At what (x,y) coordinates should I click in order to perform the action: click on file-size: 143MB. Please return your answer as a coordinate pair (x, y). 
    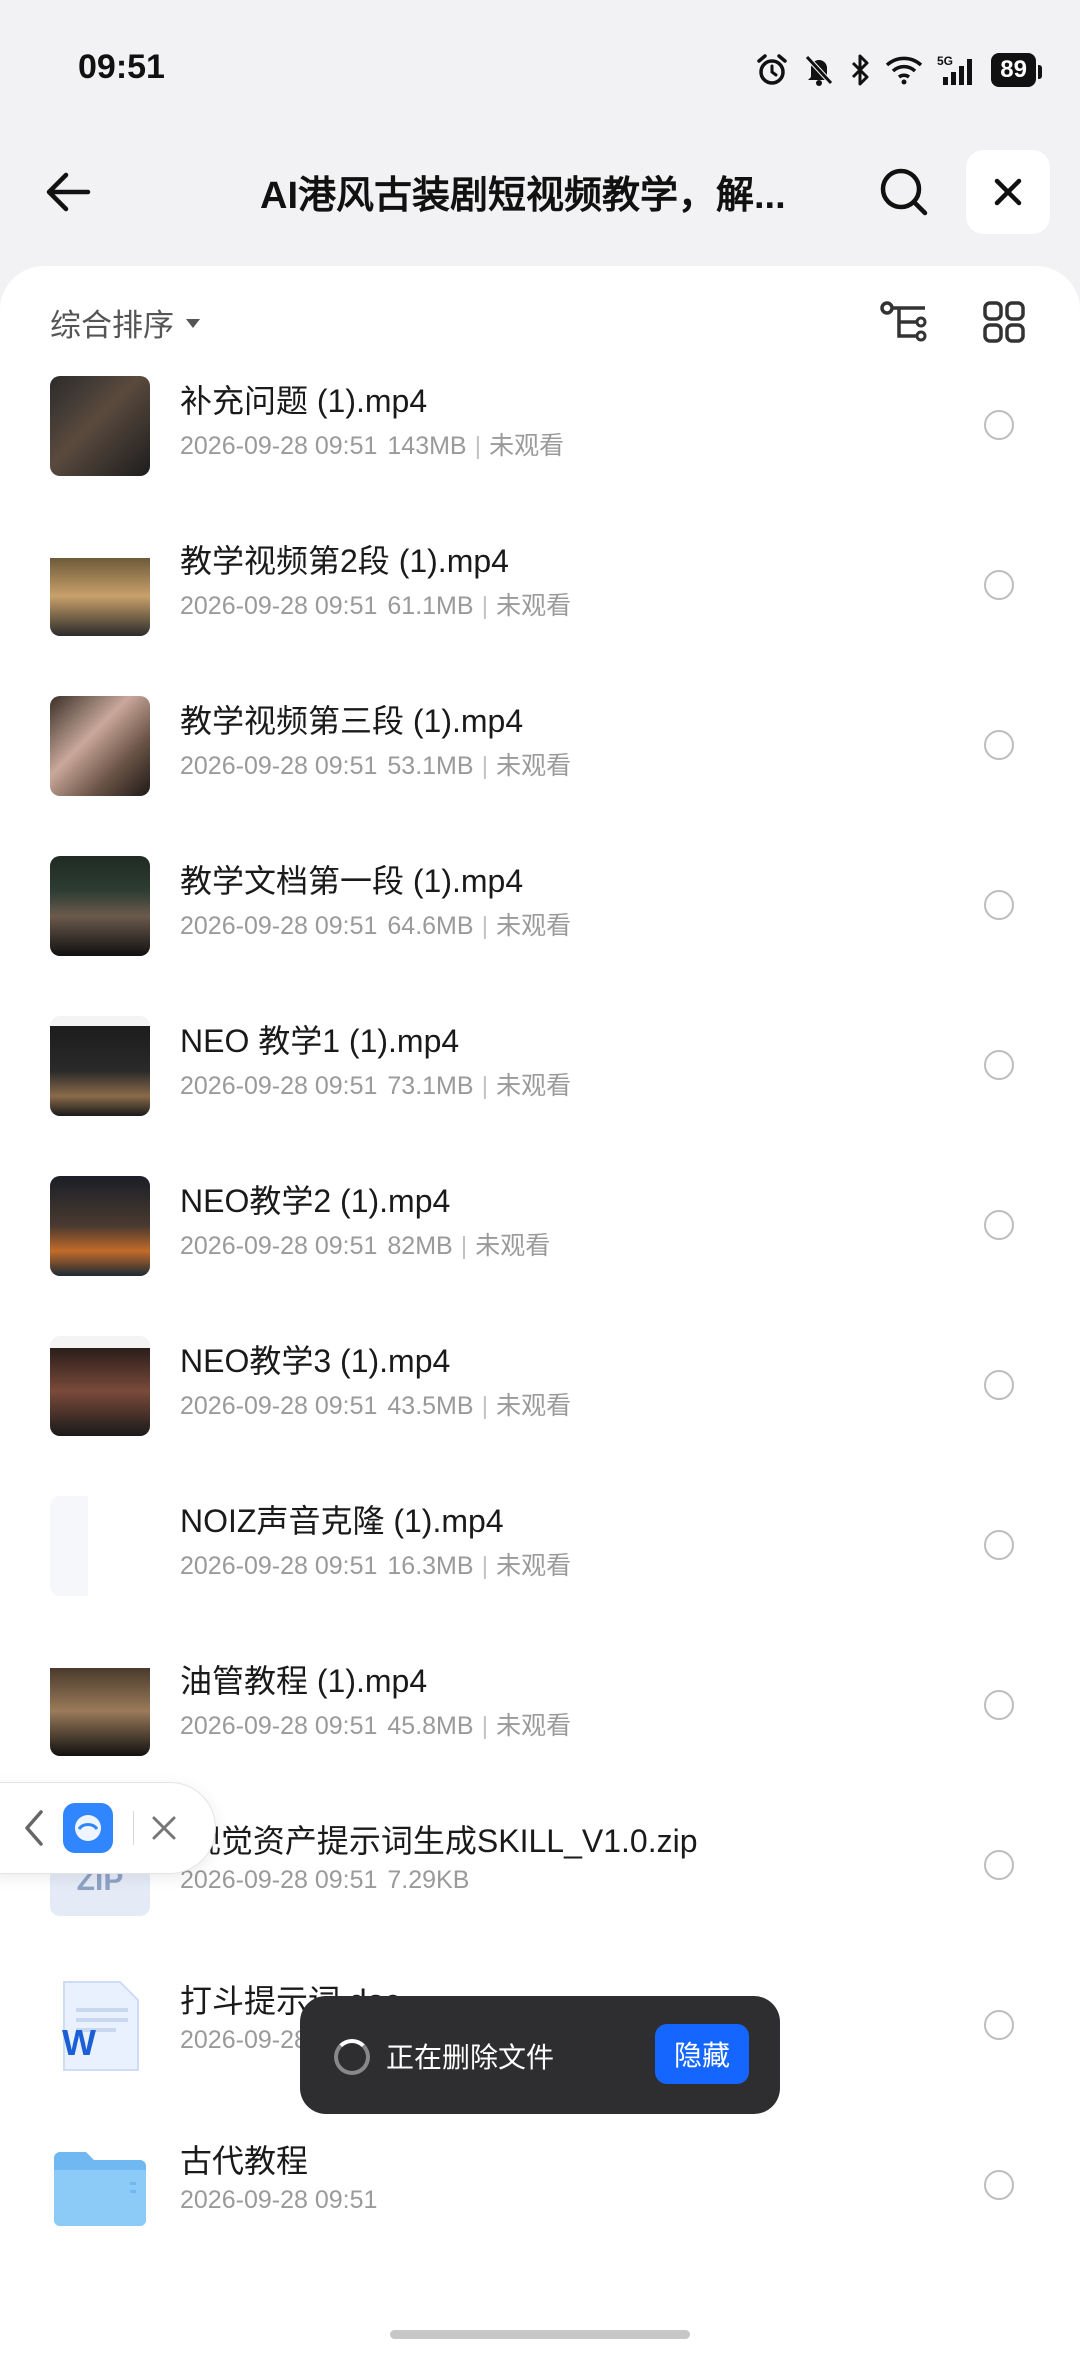
    Looking at the image, I should click on (427, 446).